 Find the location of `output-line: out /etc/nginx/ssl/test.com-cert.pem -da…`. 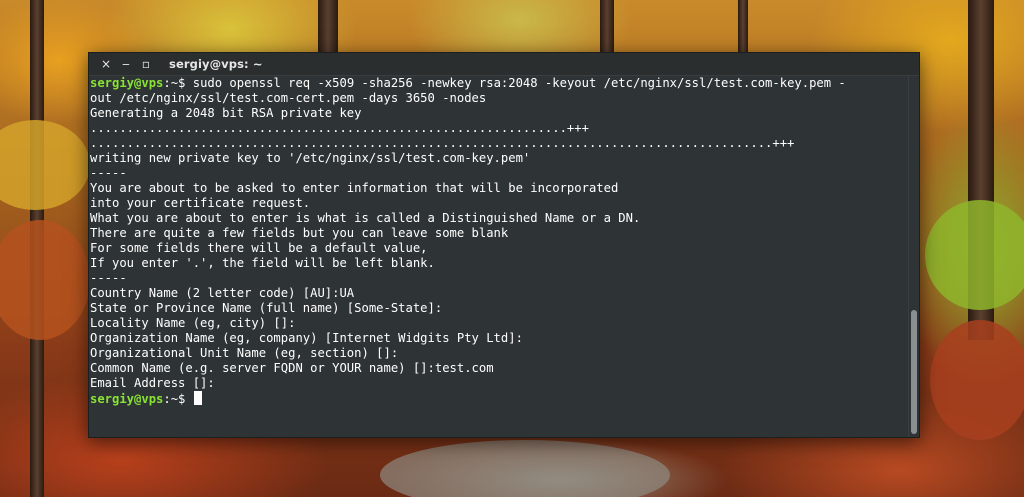

output-line: out /etc/nginx/ssl/test.com-cert.pem -da… is located at coordinates (288, 98).